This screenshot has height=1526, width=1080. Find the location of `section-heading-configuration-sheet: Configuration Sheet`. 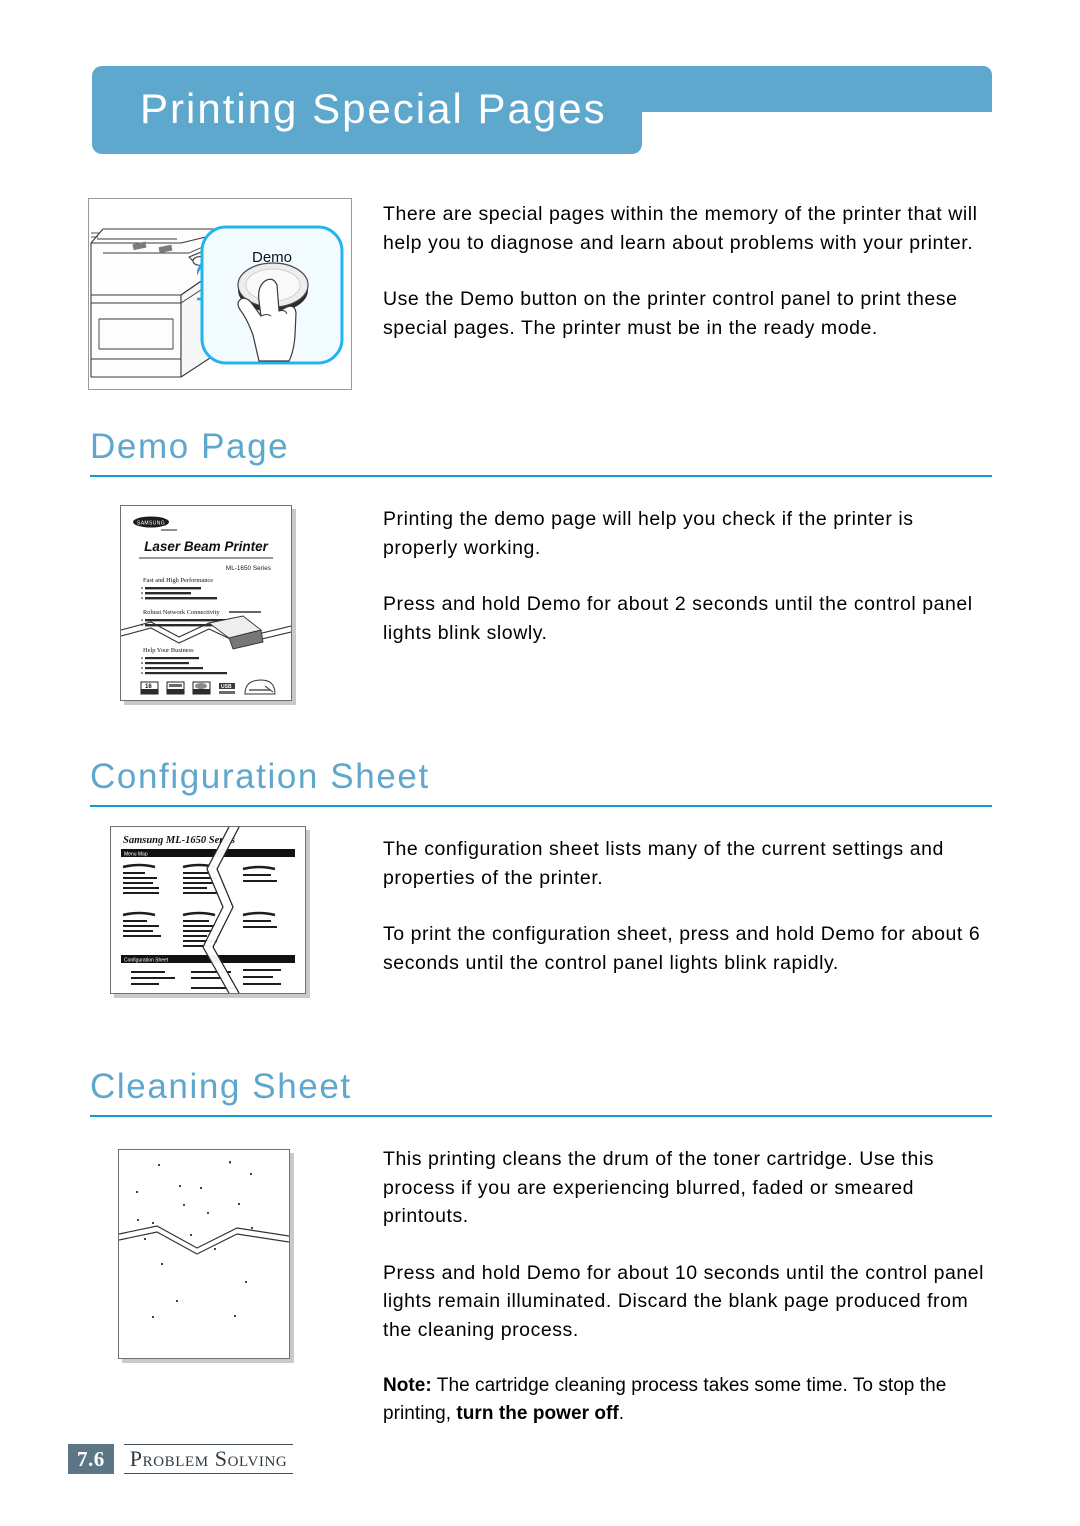

section-heading-configuration-sheet: Configuration Sheet is located at coordinates (541, 781).